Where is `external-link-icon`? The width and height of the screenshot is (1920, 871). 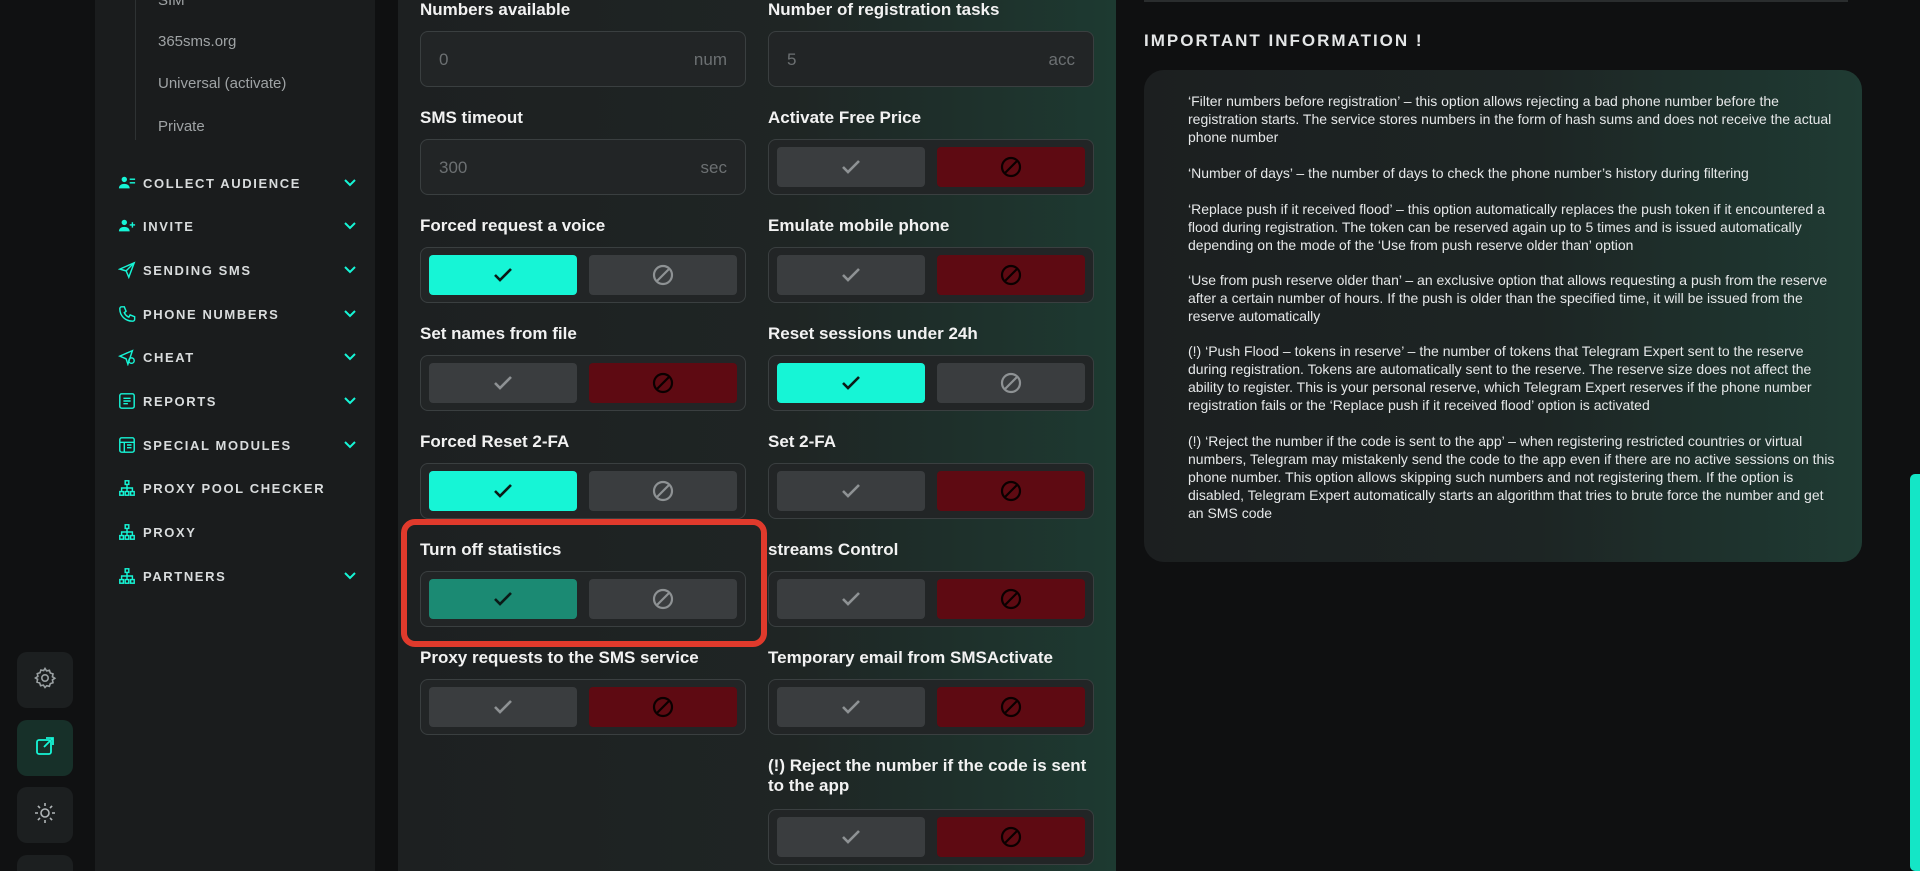
external-link-icon is located at coordinates (45, 748).